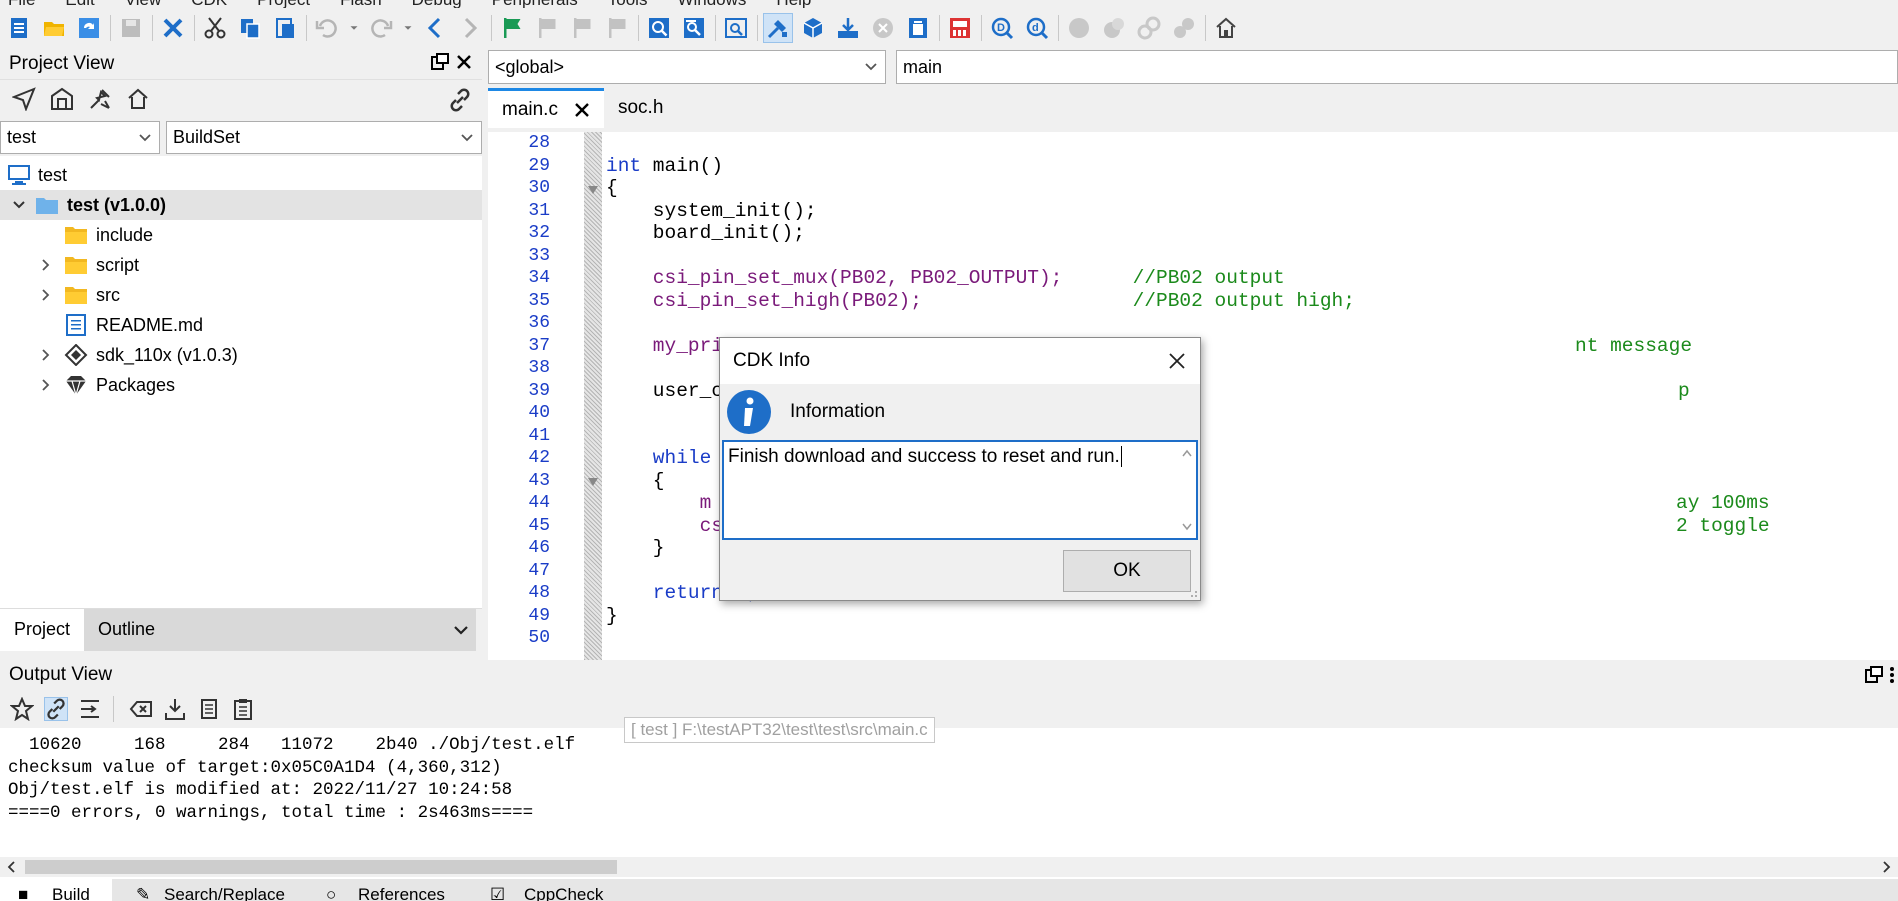 This screenshot has width=1898, height=901. Describe the element at coordinates (1037, 28) in the screenshot. I see `debug-no-download-icon: d` at that location.